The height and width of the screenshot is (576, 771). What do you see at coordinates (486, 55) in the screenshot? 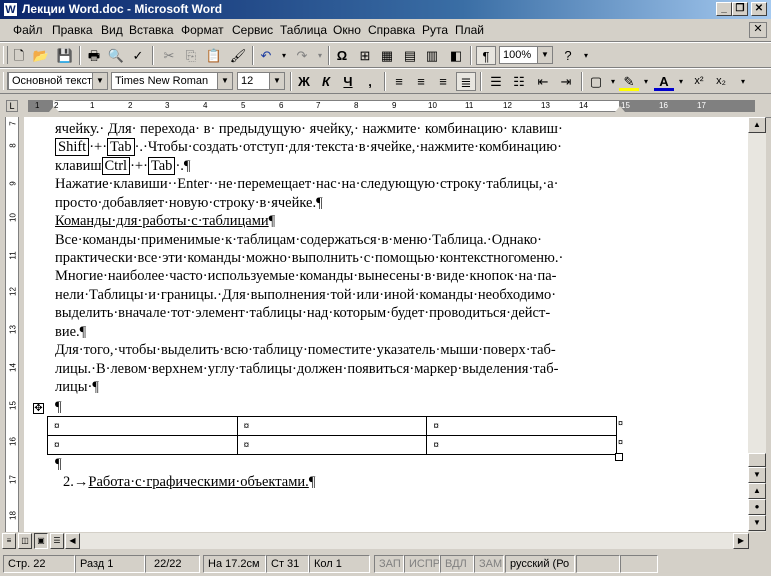
I see `show-formatting-pilcrow-icon: ¶` at bounding box center [486, 55].